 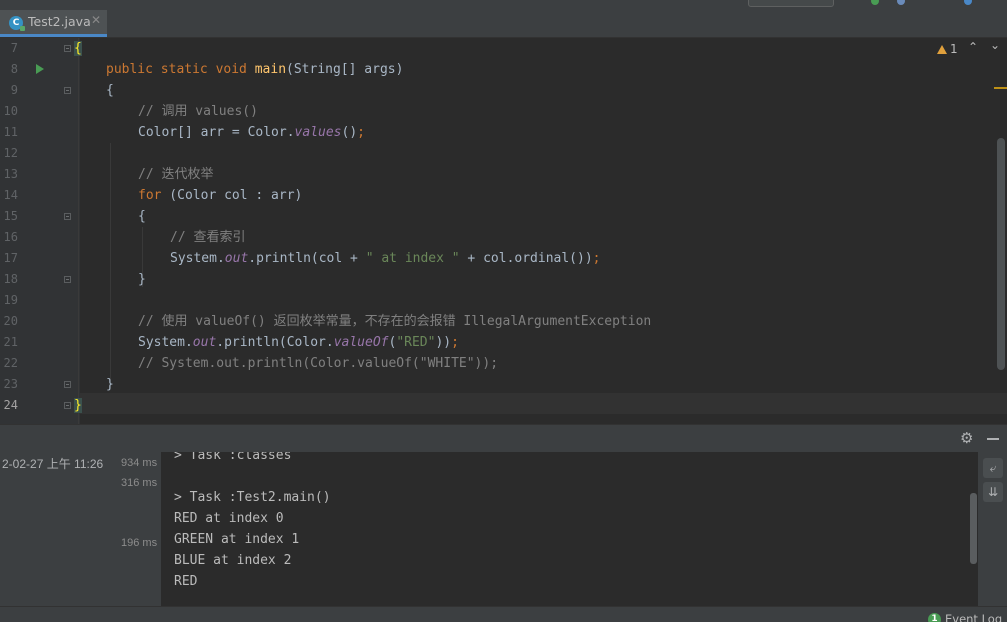 What do you see at coordinates (791, 3) in the screenshot?
I see `run-configuration-selector` at bounding box center [791, 3].